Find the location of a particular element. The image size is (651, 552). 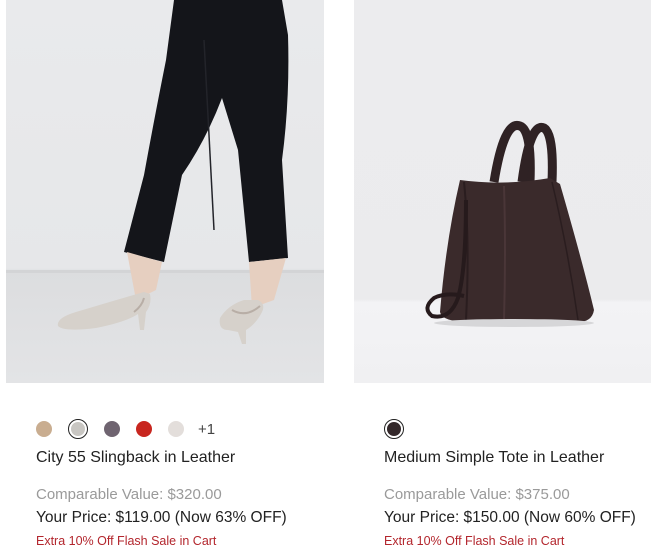

color-swatches is located at coordinates (402, 429).